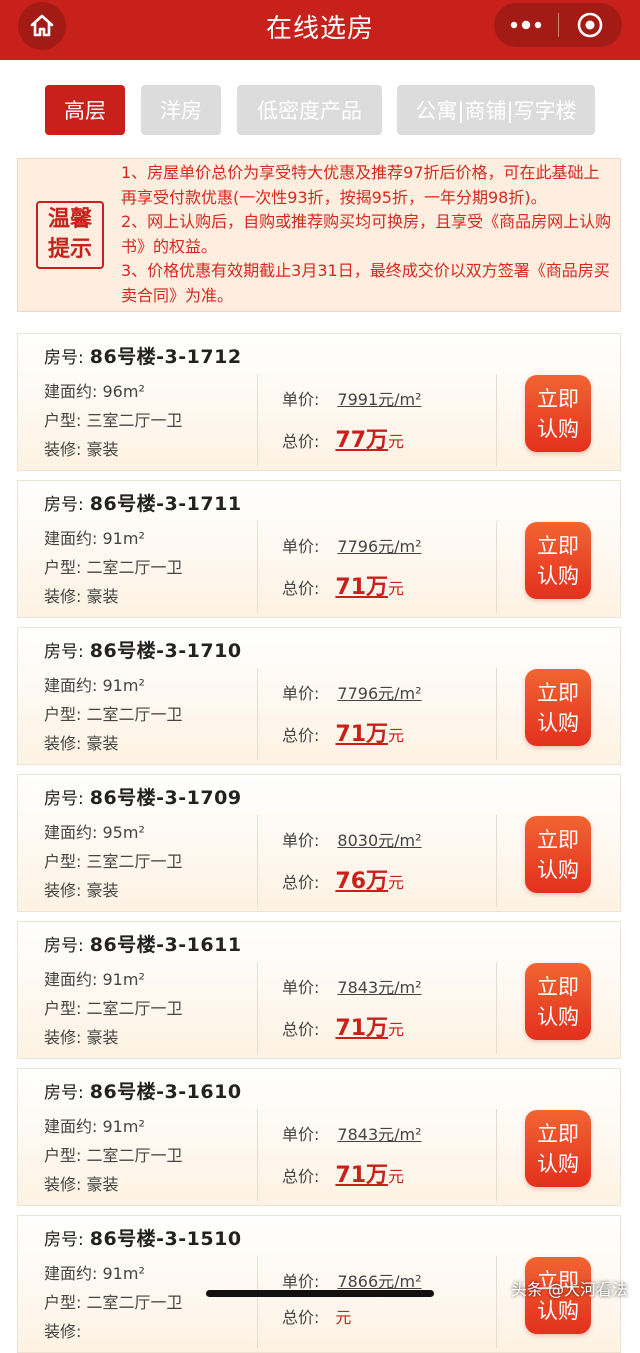 The height and width of the screenshot is (1353, 640). I want to click on tab-villa-apartment: 洋房, so click(181, 110).